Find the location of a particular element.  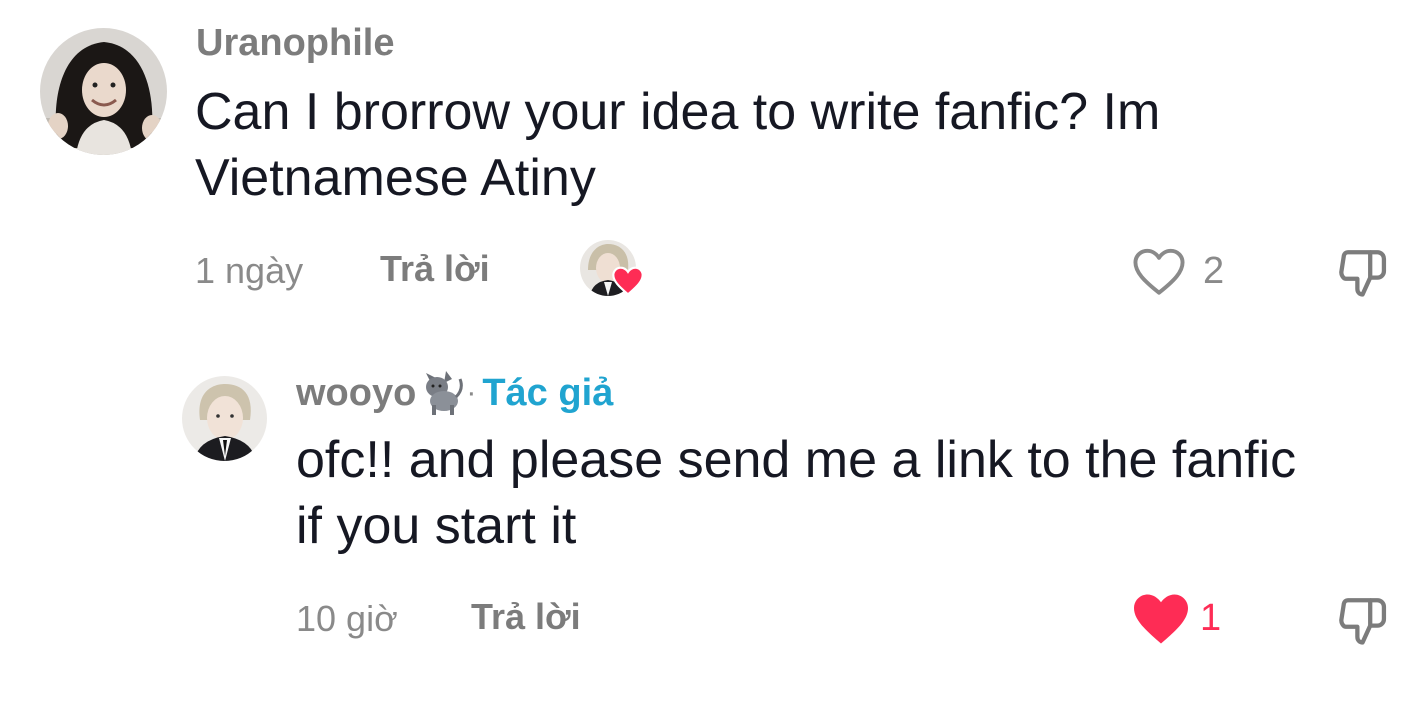

username: wooyo is located at coordinates (356, 393).